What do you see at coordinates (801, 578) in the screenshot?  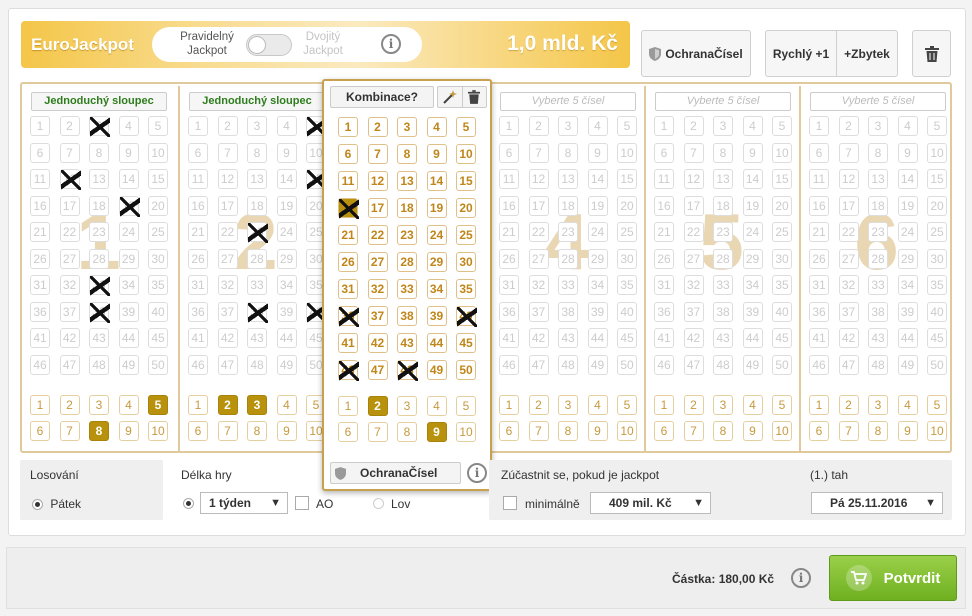 I see `info-icon: i` at bounding box center [801, 578].